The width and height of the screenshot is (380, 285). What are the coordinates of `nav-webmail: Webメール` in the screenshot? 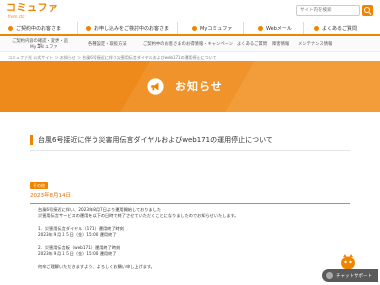 It's located at (274, 28).